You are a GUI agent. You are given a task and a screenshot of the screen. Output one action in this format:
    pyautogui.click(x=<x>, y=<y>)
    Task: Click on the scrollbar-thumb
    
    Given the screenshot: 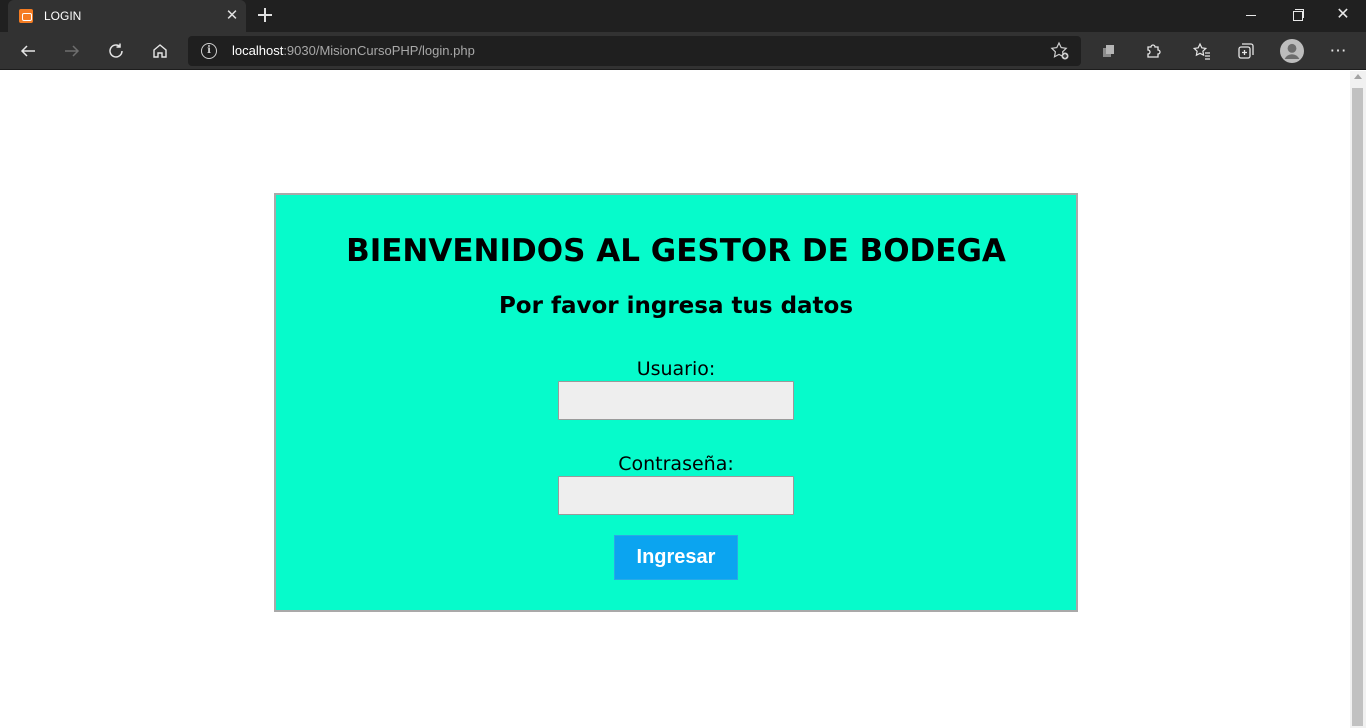 What is the action you would take?
    pyautogui.click(x=1357, y=407)
    